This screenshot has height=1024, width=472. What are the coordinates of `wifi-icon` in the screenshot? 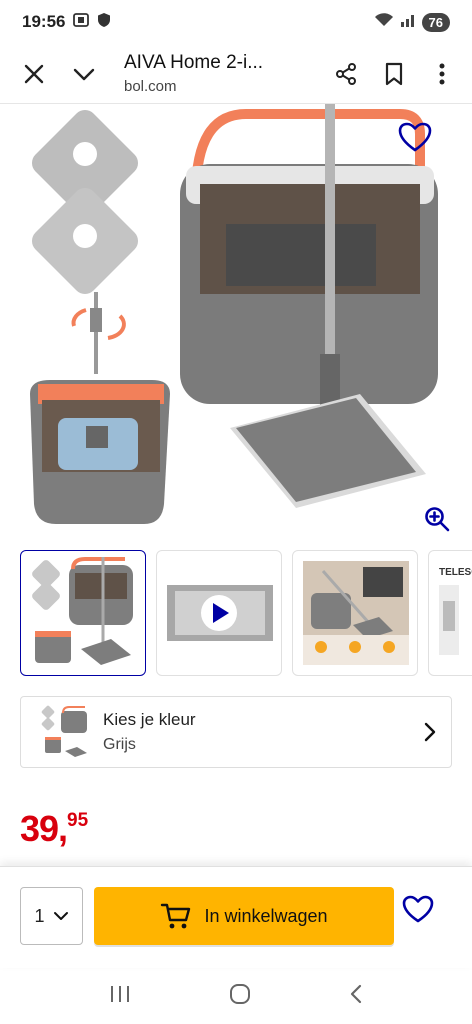 It's located at (384, 22).